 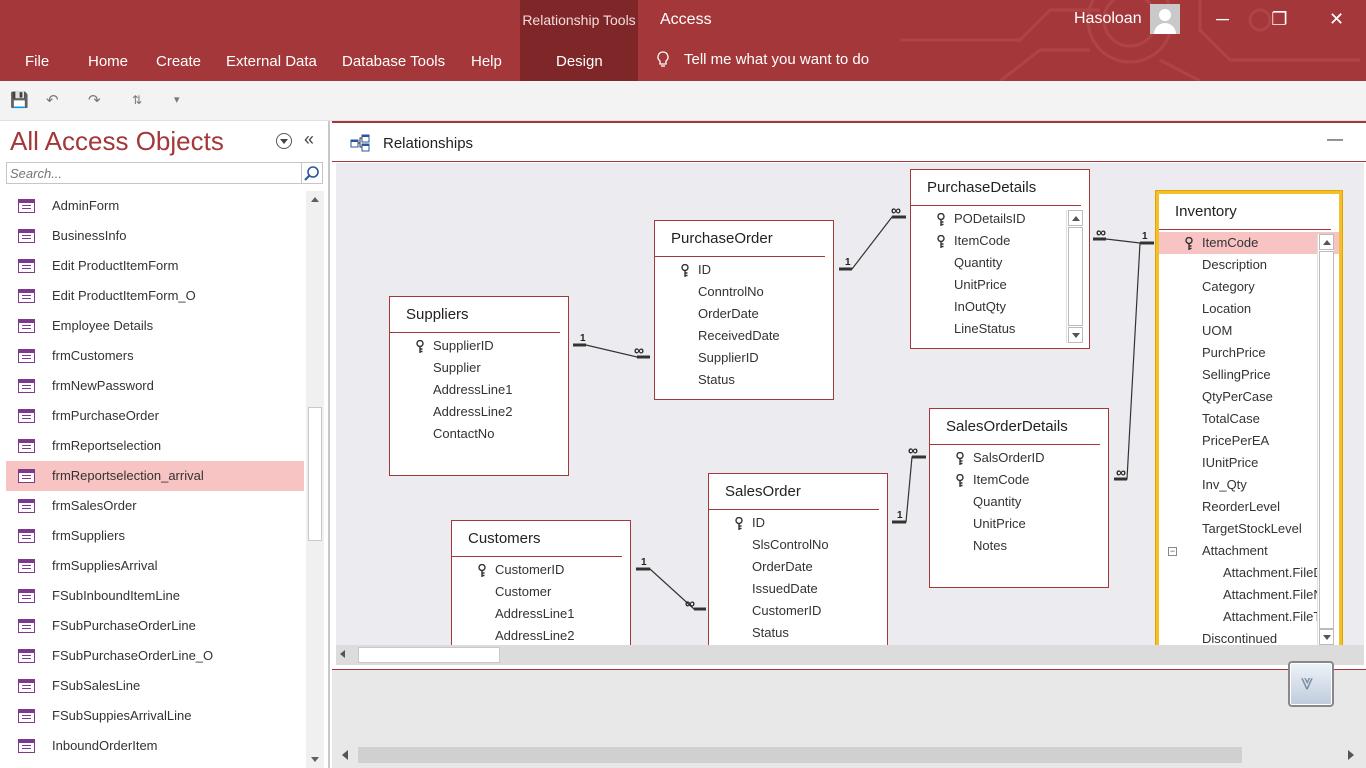 I want to click on undo-icon: ↶, so click(x=52, y=100).